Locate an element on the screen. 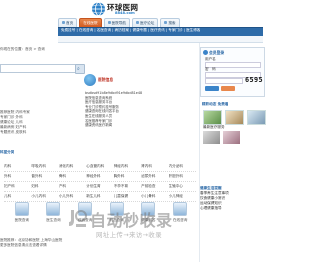 The image size is (320, 262). news-thumbnails is located at coordinates (234, 117).